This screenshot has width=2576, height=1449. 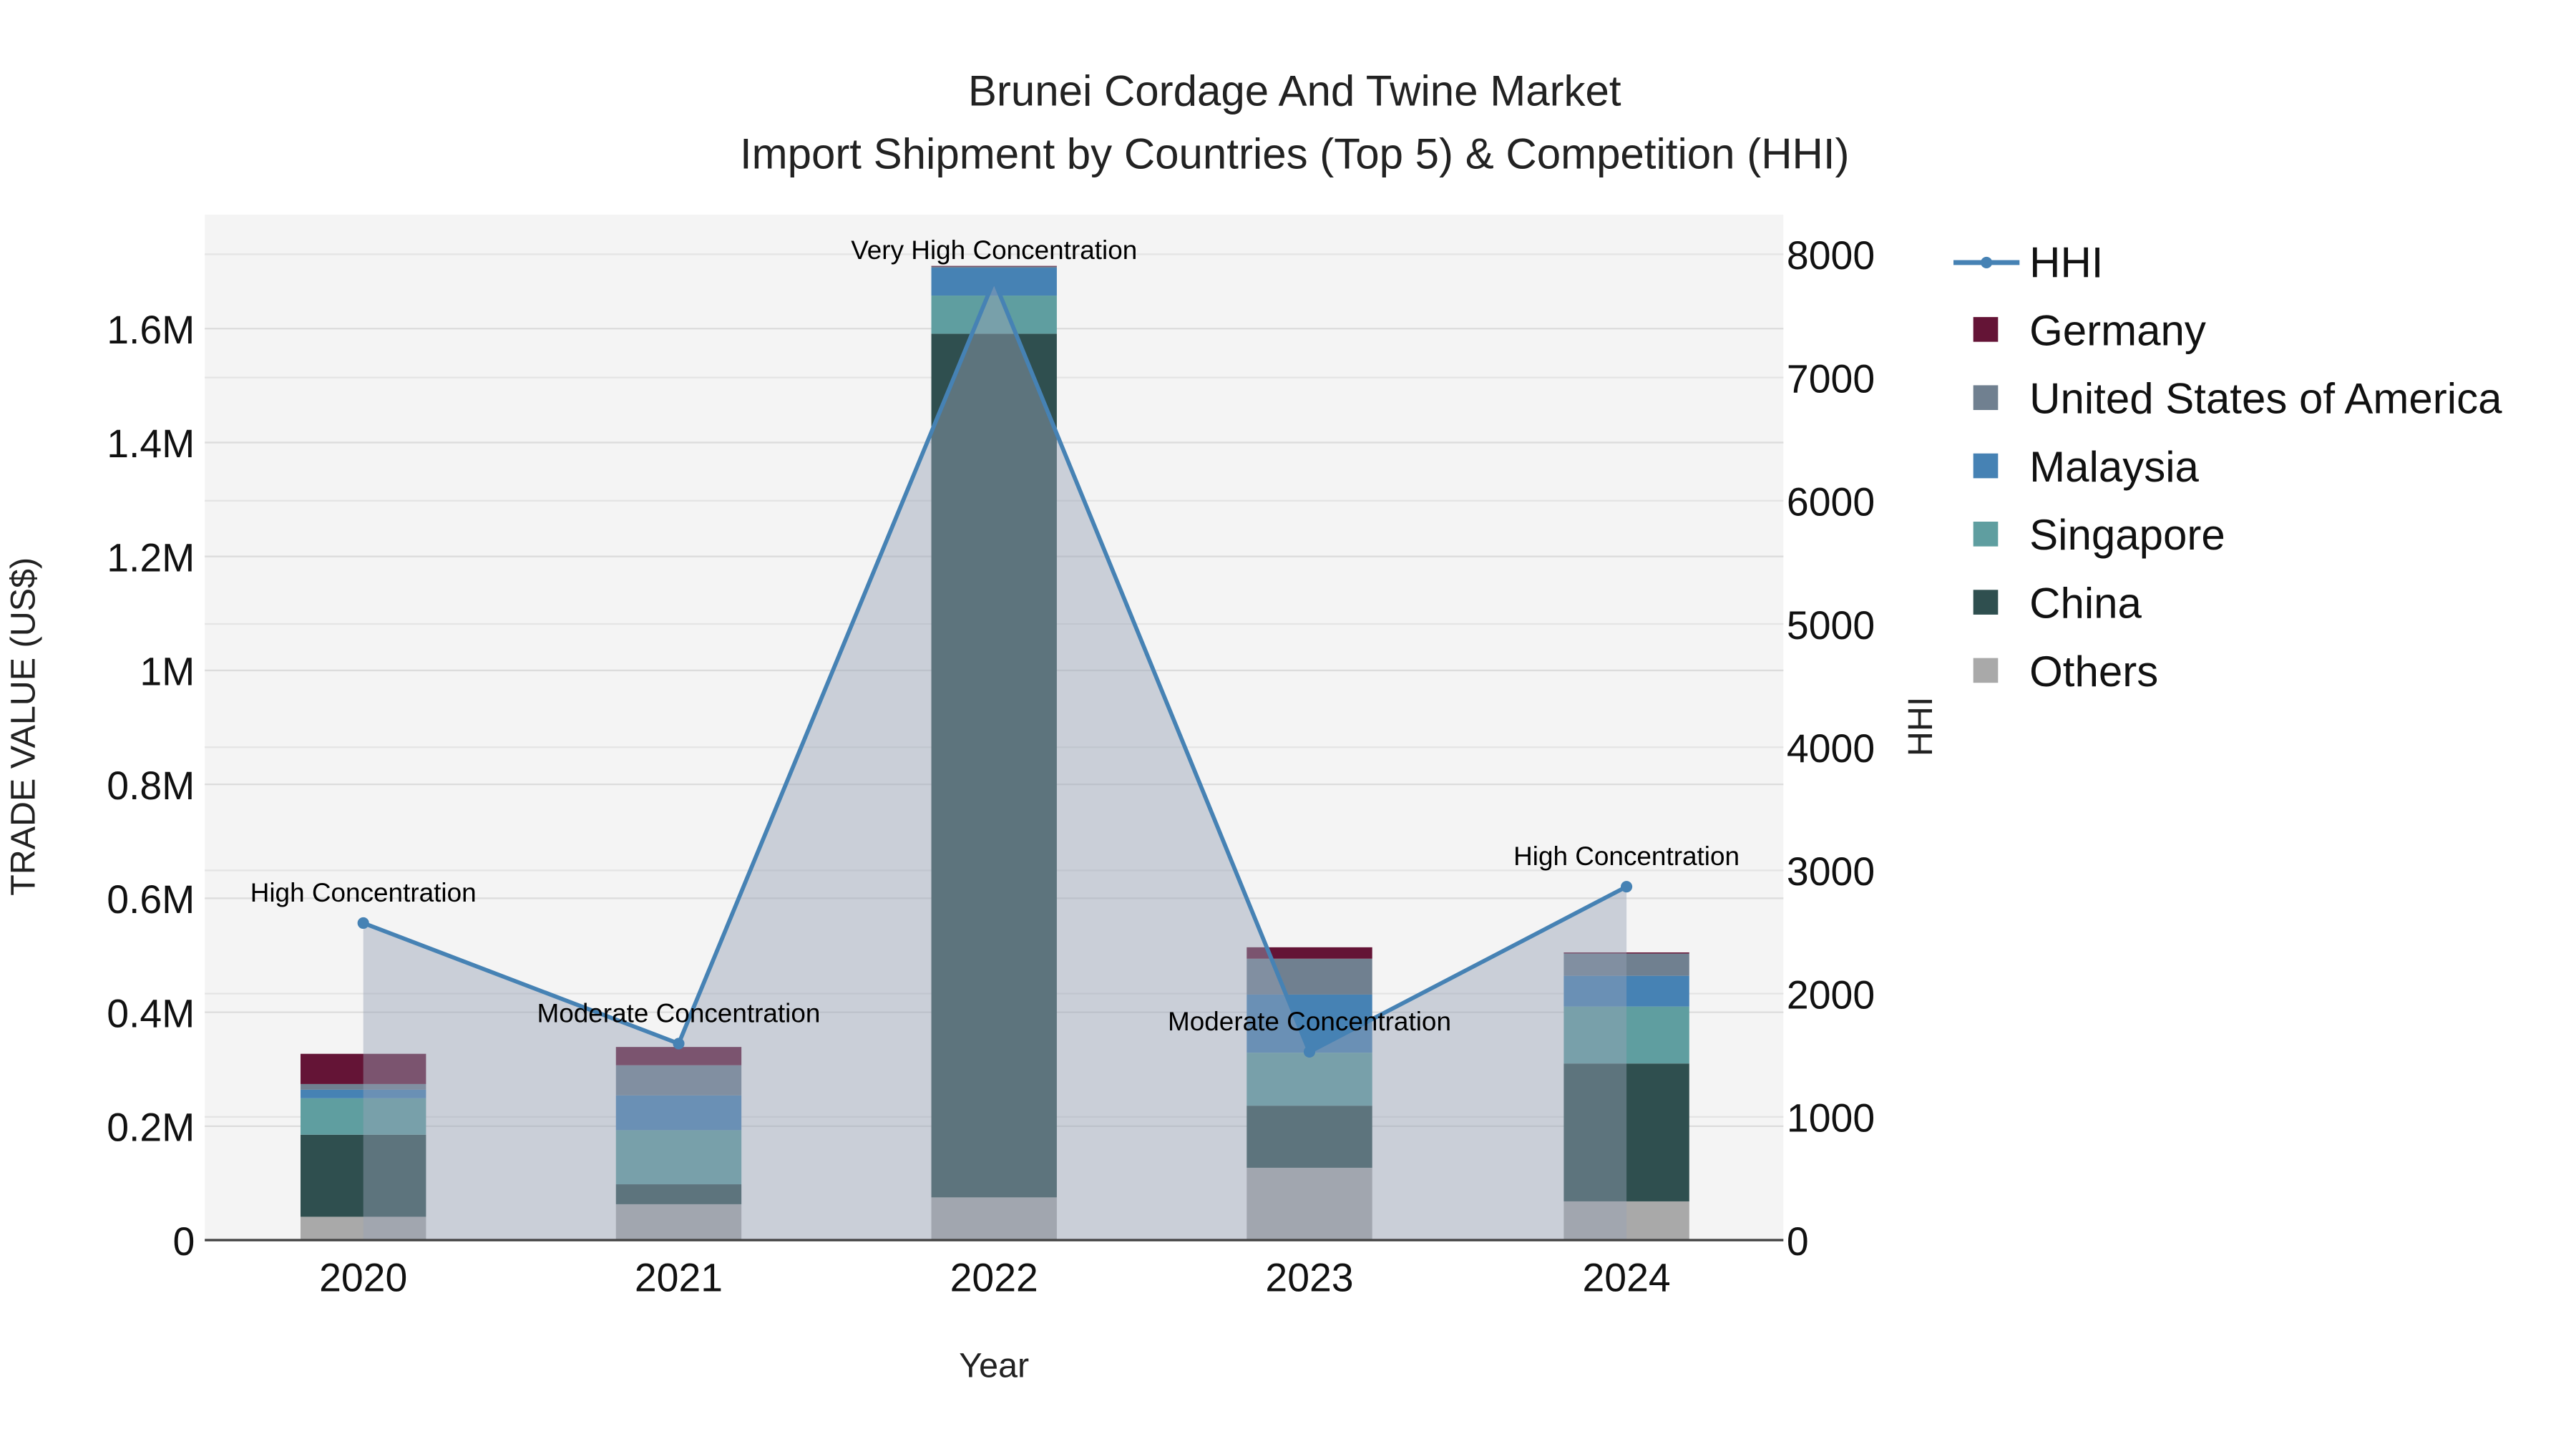 I want to click on x-tick-label: 2023, so click(x=1309, y=1278).